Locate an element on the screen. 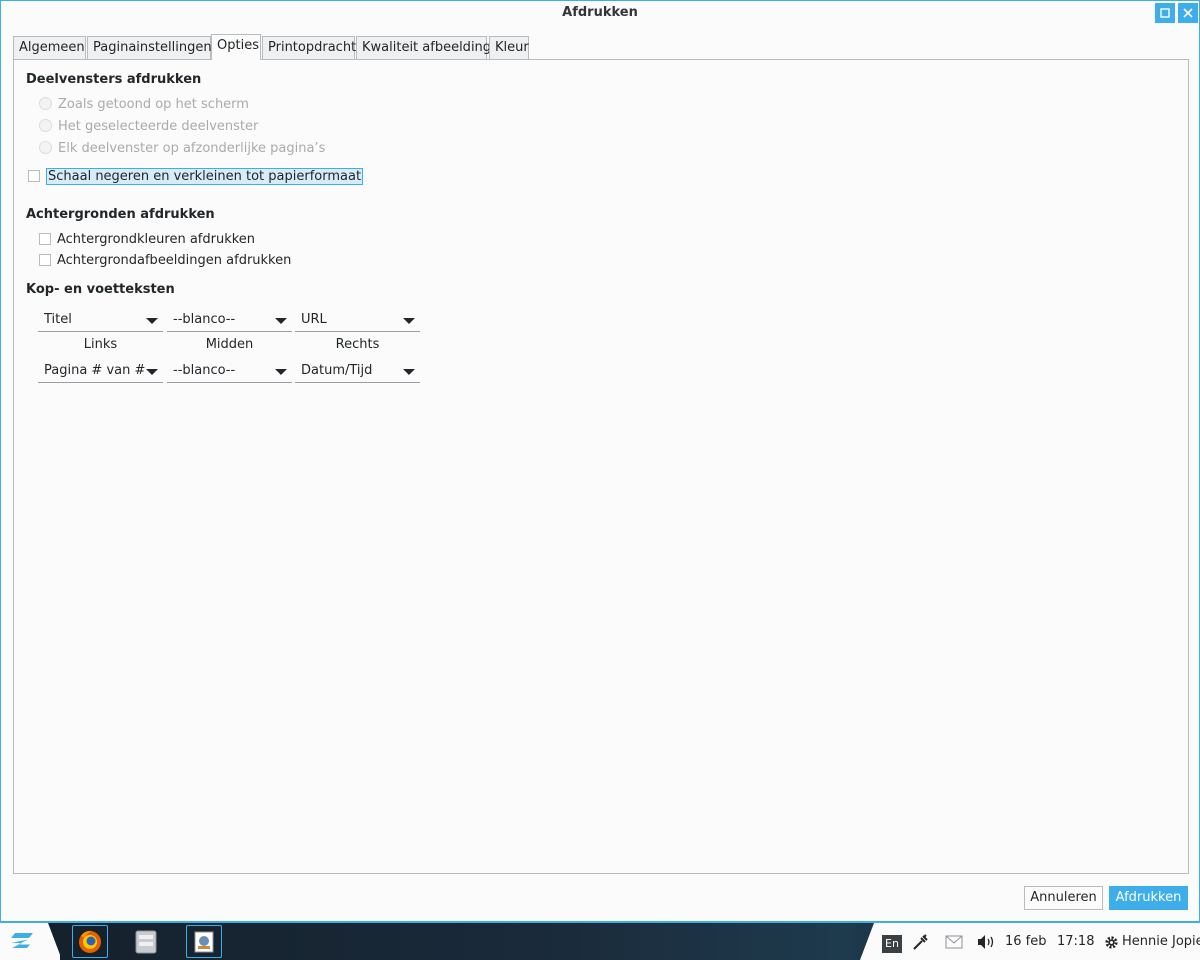 The image size is (1200, 960). header-center-select: --blanco-- is located at coordinates (229, 321).